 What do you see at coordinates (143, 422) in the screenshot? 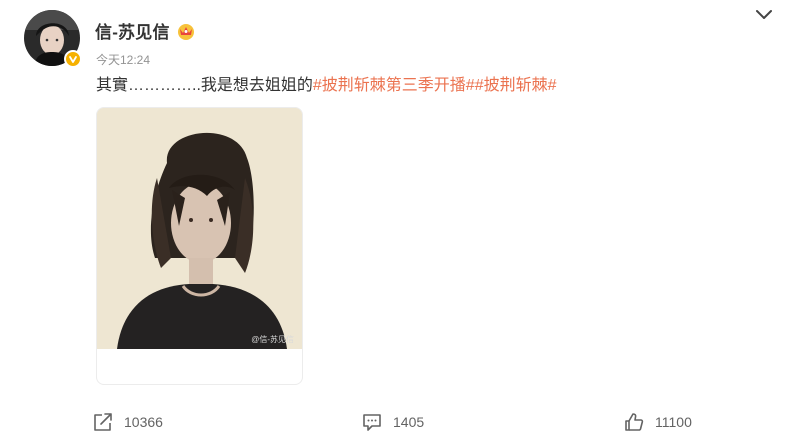
I see `repost-count: 10366` at bounding box center [143, 422].